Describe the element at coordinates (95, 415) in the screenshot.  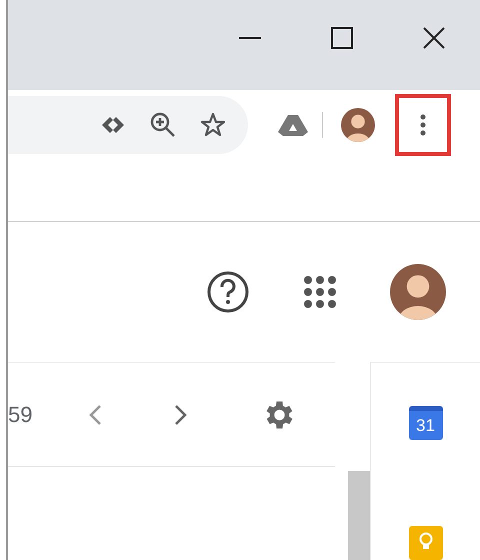
I see `previous-page-icon` at that location.